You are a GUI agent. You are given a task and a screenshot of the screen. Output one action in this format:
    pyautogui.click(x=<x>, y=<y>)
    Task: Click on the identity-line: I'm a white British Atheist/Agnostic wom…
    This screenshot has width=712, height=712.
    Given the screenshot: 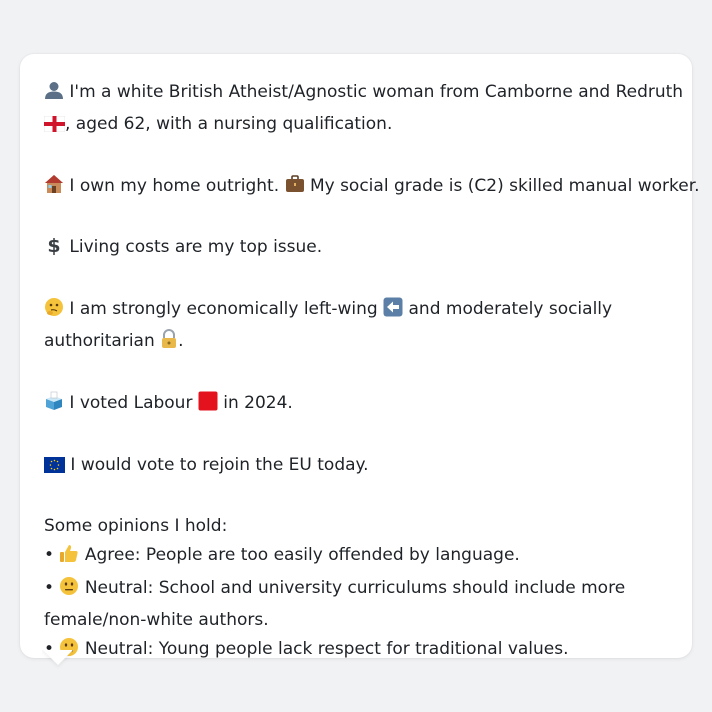 What is the action you would take?
    pyautogui.click(x=363, y=94)
    